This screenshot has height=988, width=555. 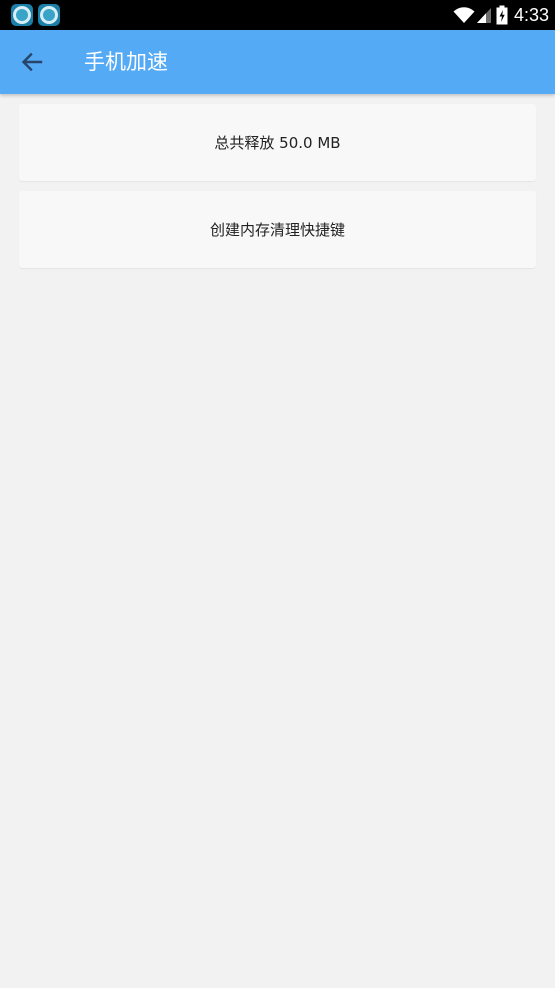 I want to click on memory-released-item: 总共释放 50.0 MB, so click(x=277, y=142).